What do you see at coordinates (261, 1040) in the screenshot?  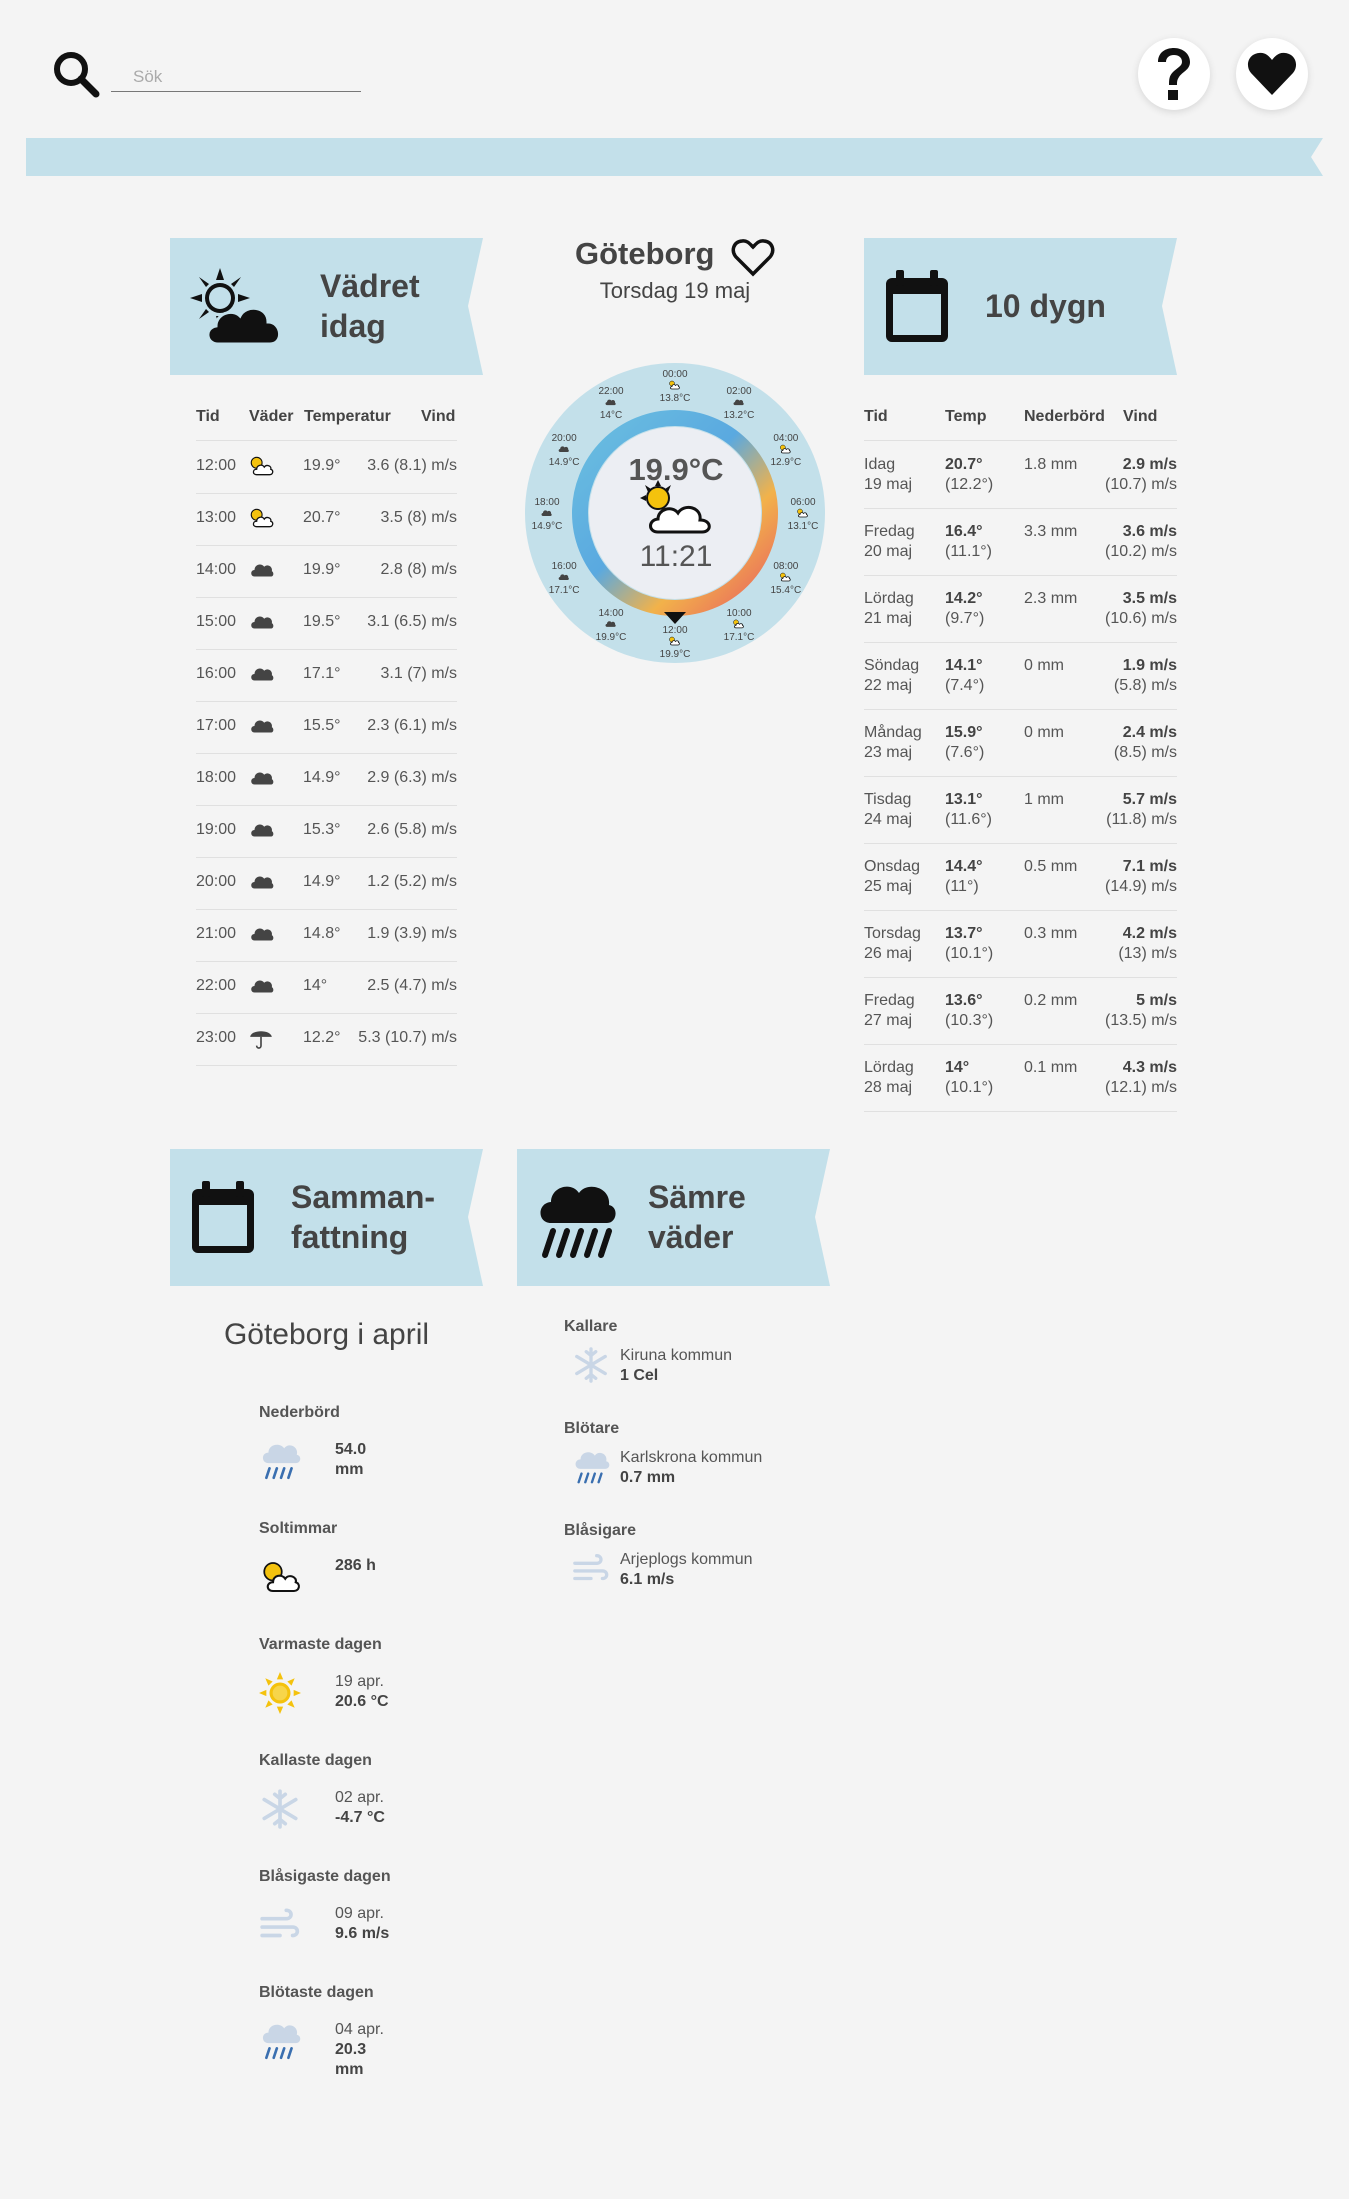 I see `umbrella-icon` at bounding box center [261, 1040].